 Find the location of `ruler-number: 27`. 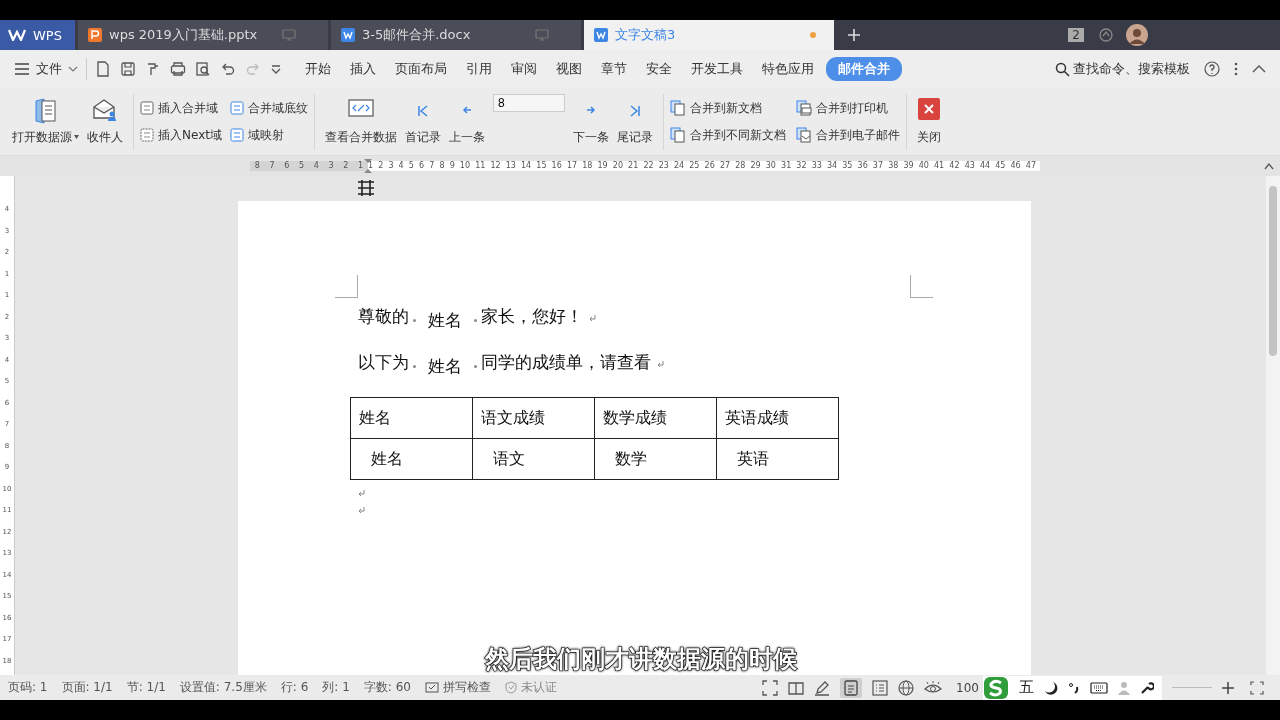

ruler-number: 27 is located at coordinates (725, 166).